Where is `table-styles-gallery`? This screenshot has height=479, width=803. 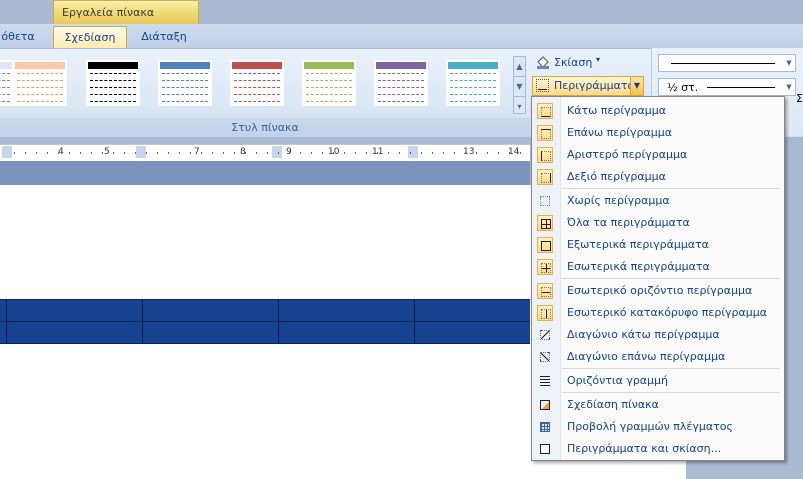 table-styles-gallery is located at coordinates (265, 86).